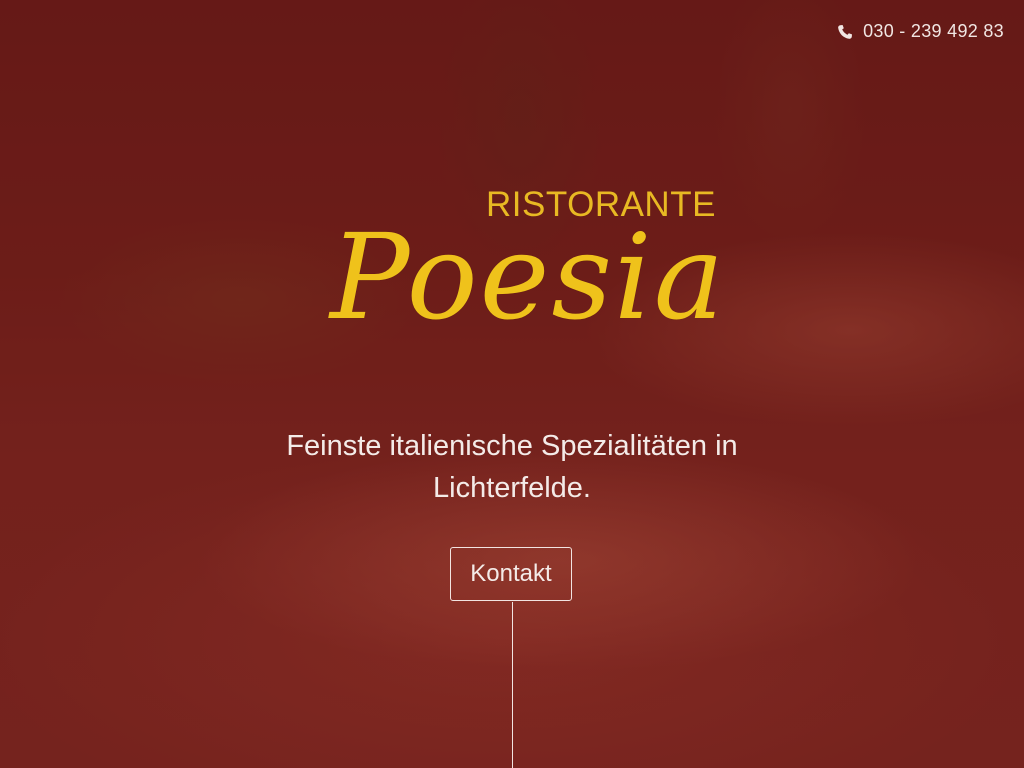 This screenshot has width=1024, height=768. What do you see at coordinates (512, 446) in the screenshot?
I see `tagline-line-1: Feinste italienische Spezialitäten in` at bounding box center [512, 446].